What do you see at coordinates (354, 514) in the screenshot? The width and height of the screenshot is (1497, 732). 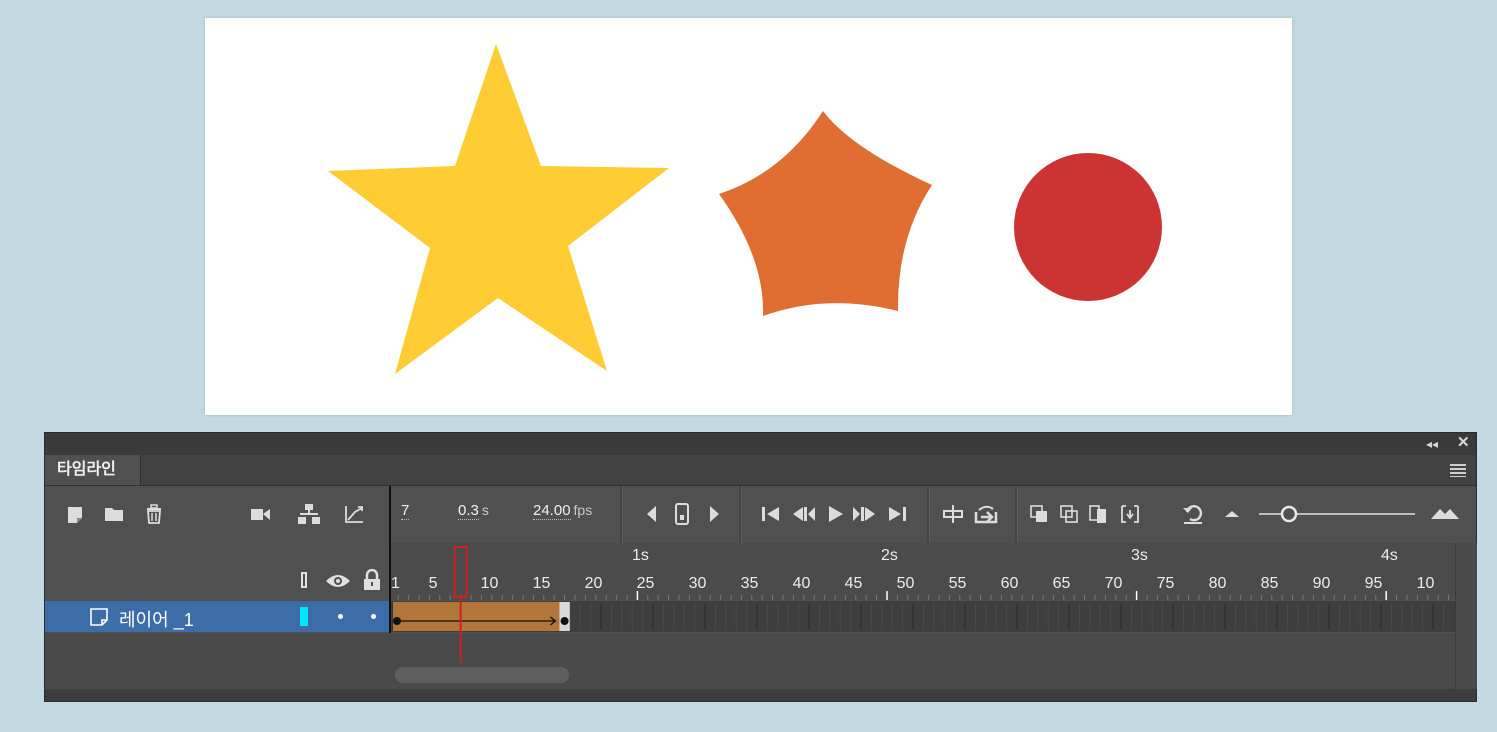 I see `graph-editor-icon` at bounding box center [354, 514].